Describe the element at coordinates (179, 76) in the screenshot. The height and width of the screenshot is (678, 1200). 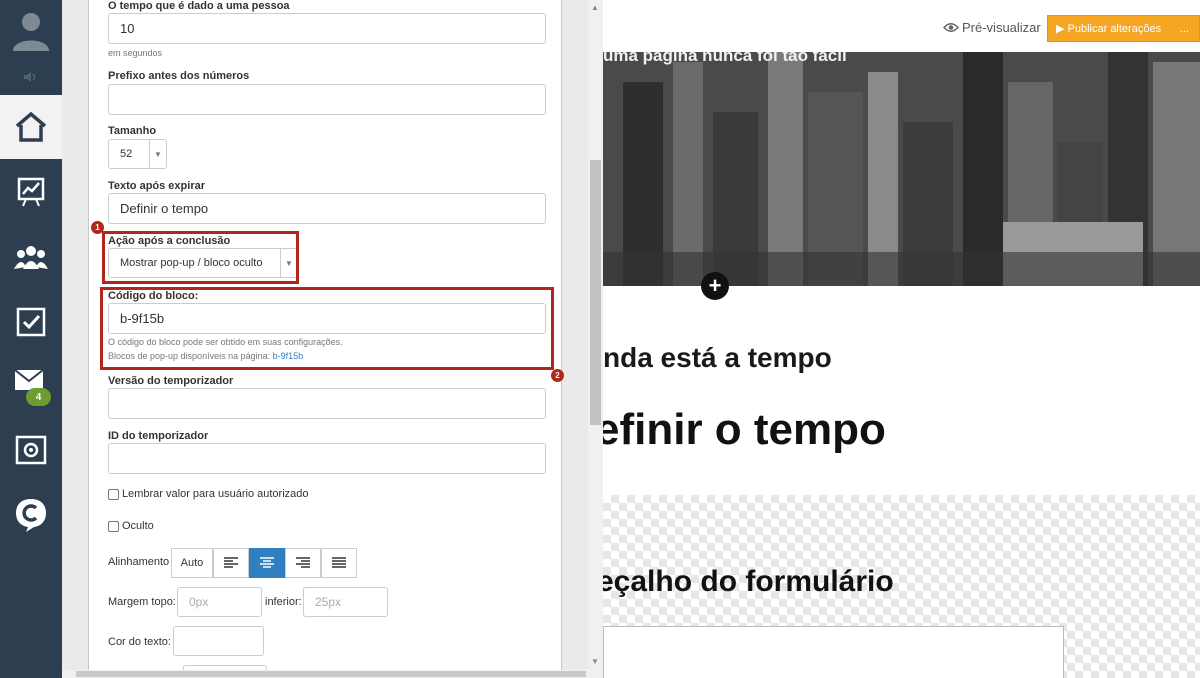
I see `prefix-label: Prefixo antes dos números` at that location.